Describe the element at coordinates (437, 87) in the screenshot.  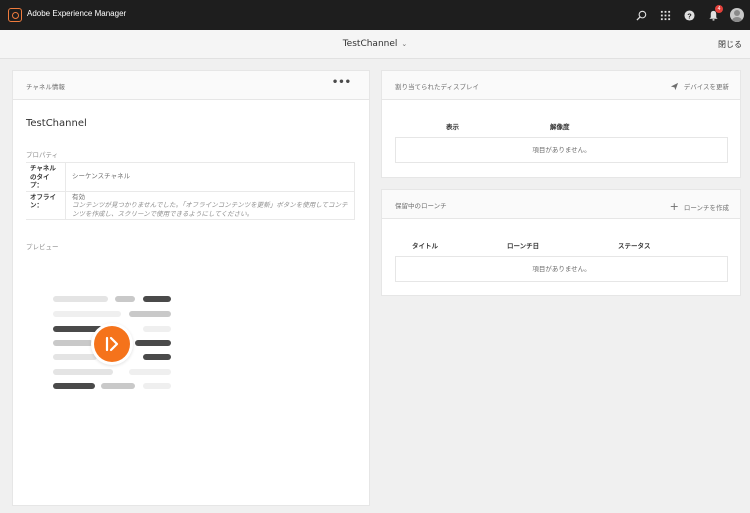
I see `assigned-displays-title: 割り当てられたディスプレイ` at that location.